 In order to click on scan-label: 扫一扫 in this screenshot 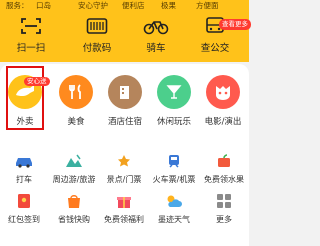, I will do `click(31, 48)`.